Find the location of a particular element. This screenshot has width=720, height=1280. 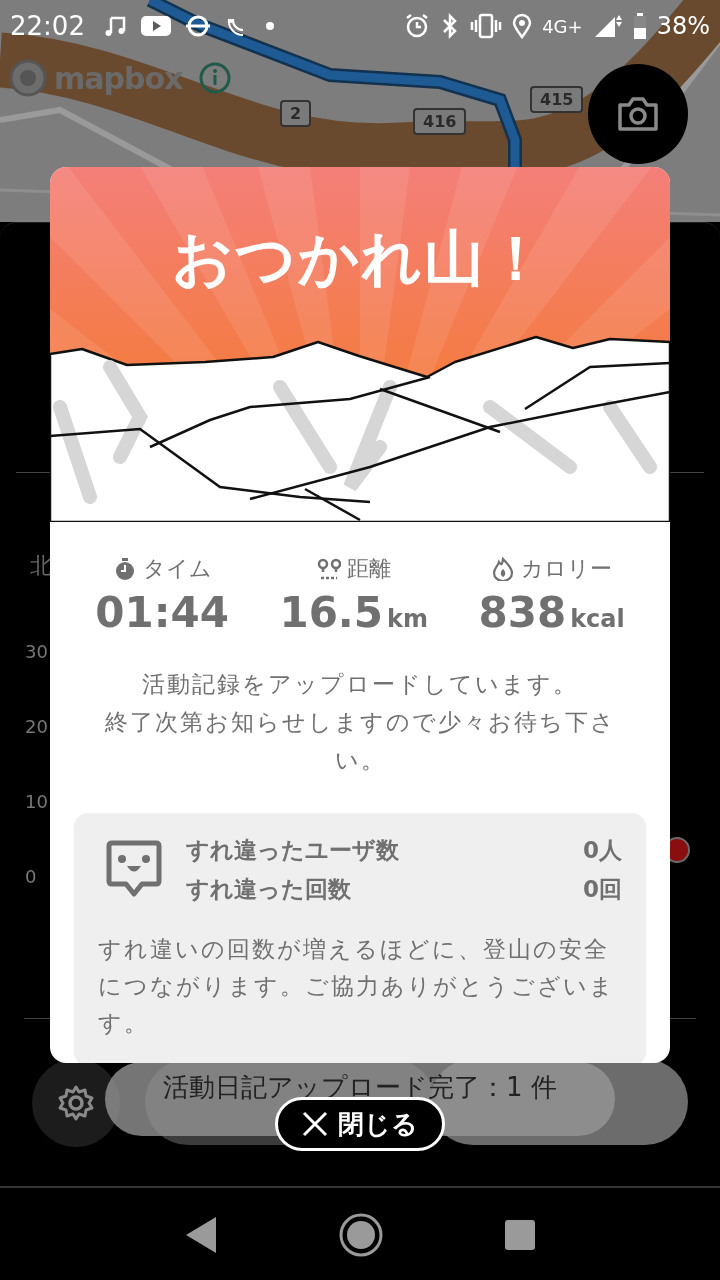

stat-unit: km is located at coordinates (407, 619).